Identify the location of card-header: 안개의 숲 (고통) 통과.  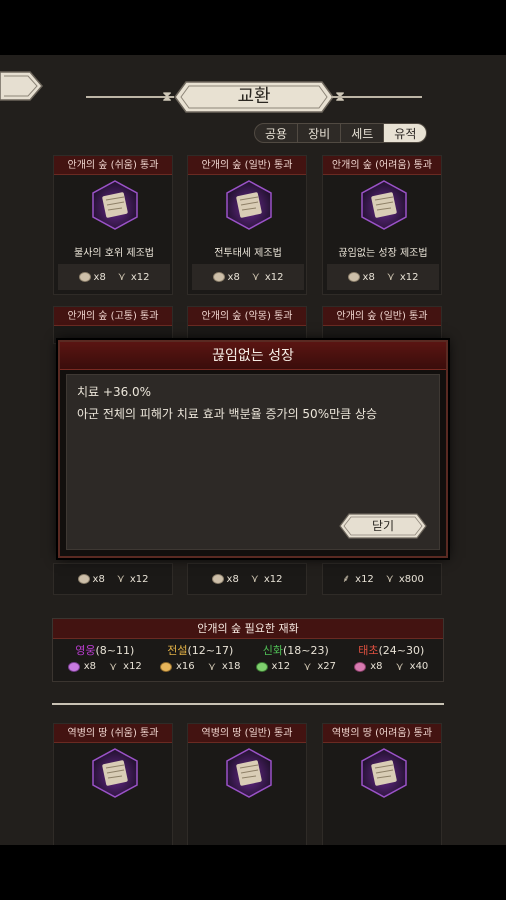
(113, 316).